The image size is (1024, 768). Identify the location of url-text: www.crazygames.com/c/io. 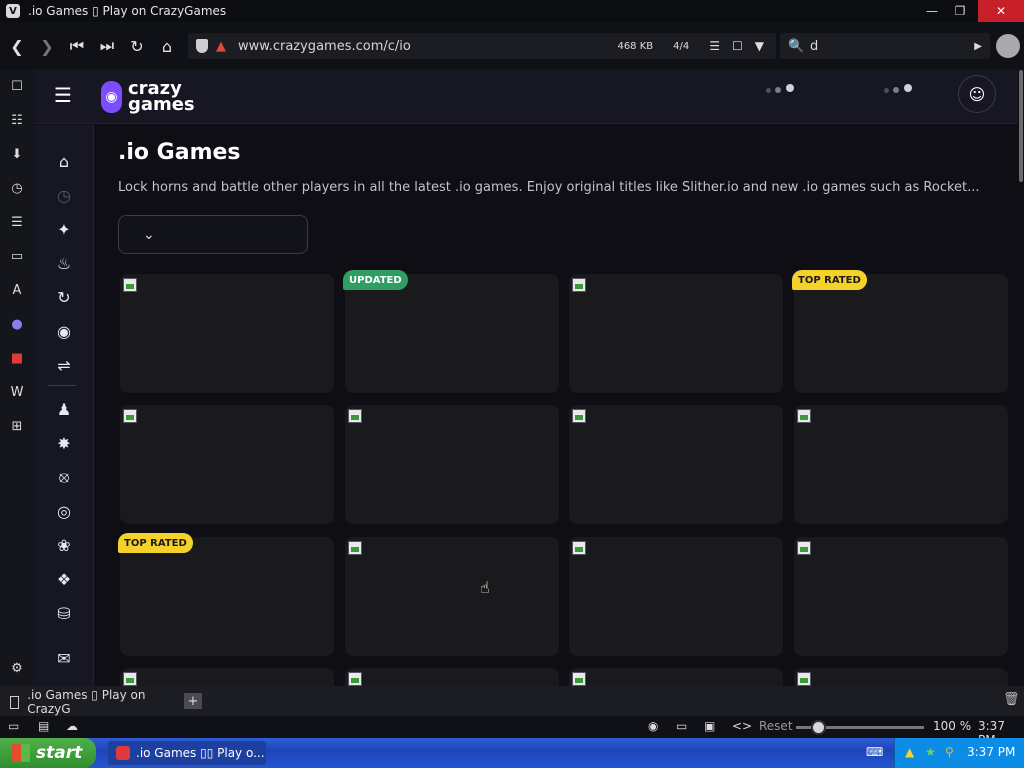
(427, 46).